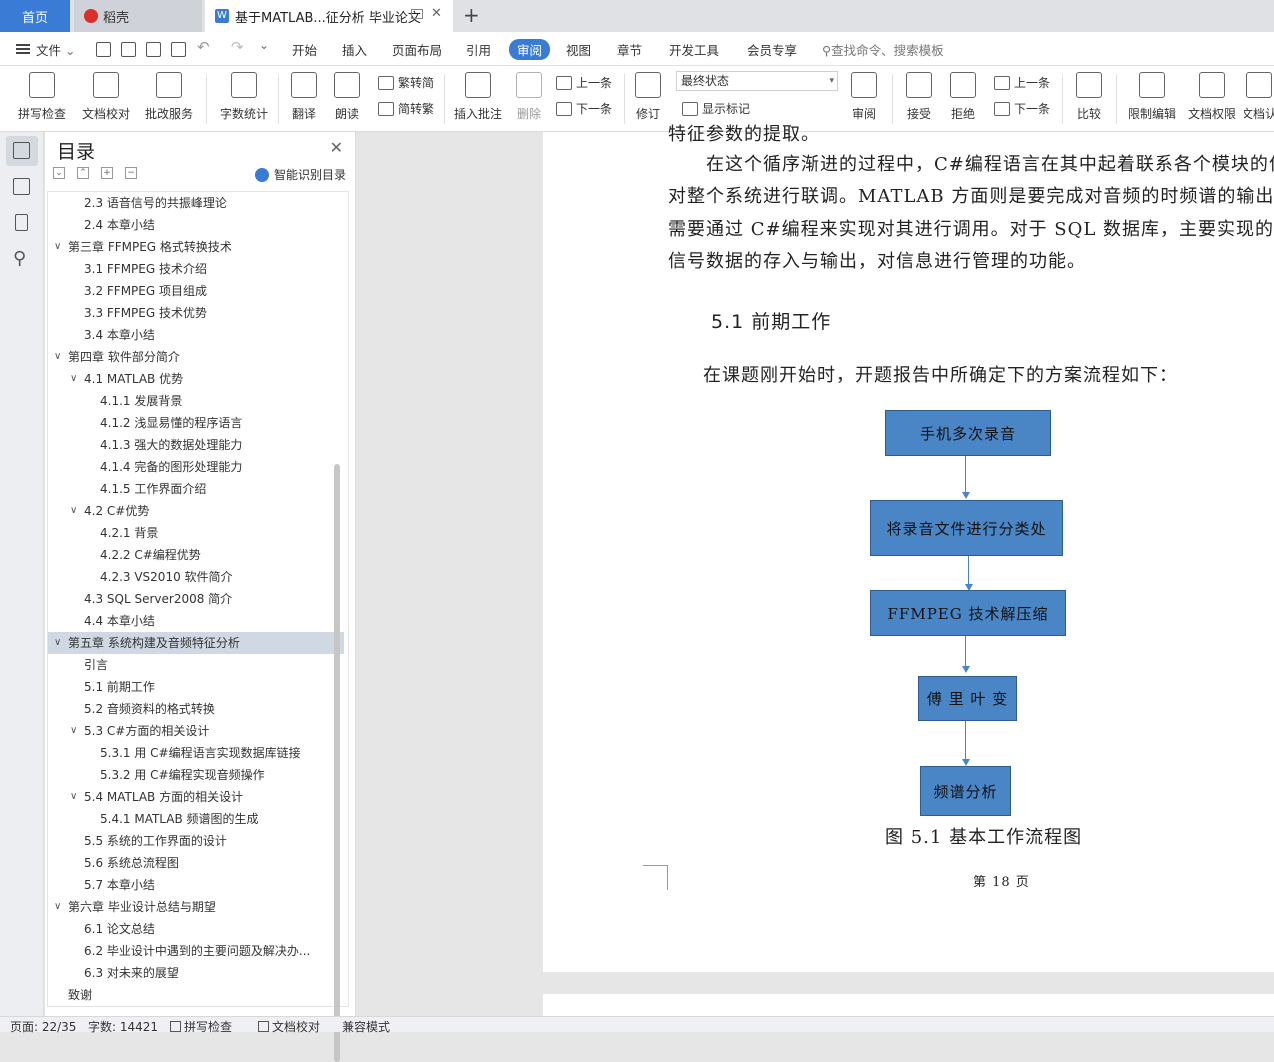 The image size is (1274, 1062). Describe the element at coordinates (300, 174) in the screenshot. I see `smart-toc-button: 智能识别目录` at that location.